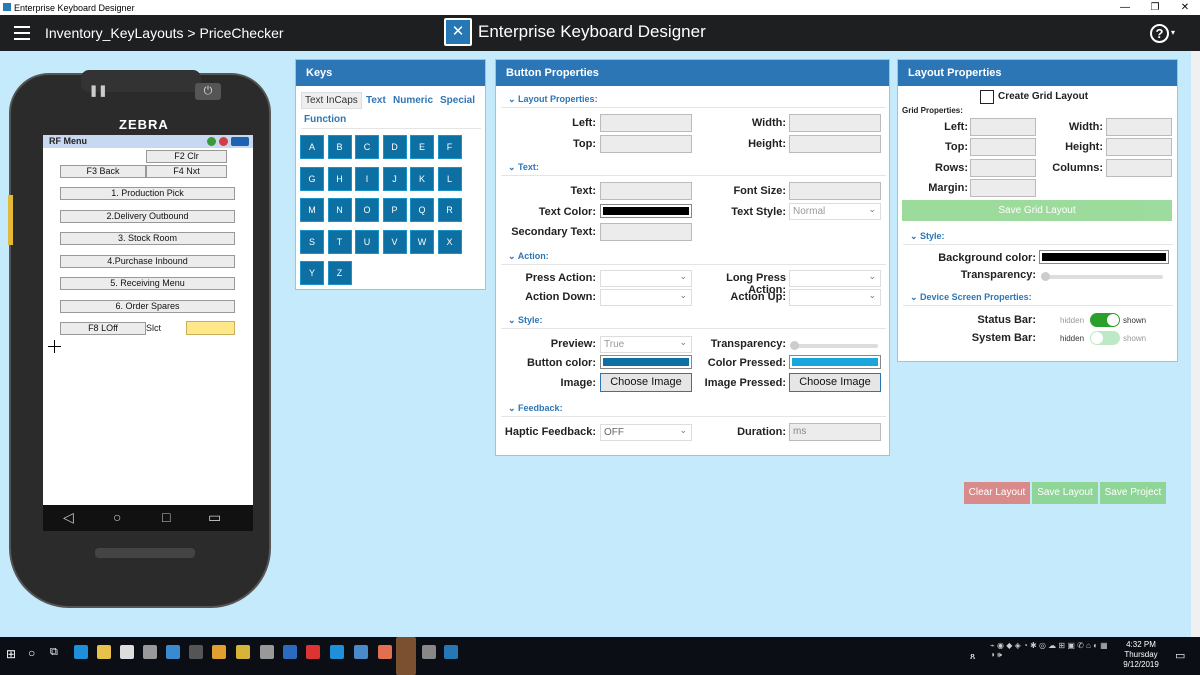 The width and height of the screenshot is (1200, 675). Describe the element at coordinates (1159, 33) in the screenshot. I see `help-icon: ?` at that location.